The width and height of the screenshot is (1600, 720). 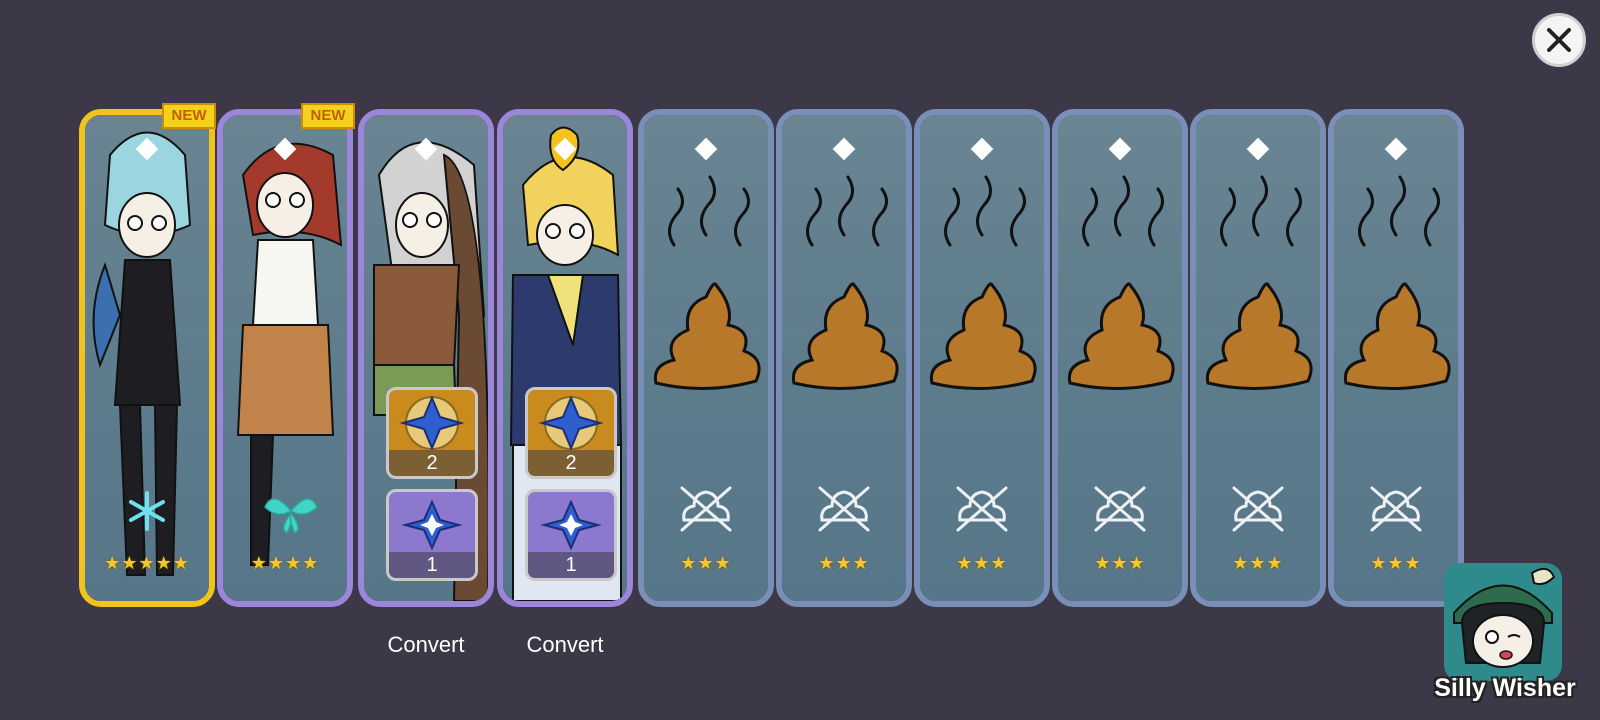 I want to click on player-avatar, so click(x=1503, y=622).